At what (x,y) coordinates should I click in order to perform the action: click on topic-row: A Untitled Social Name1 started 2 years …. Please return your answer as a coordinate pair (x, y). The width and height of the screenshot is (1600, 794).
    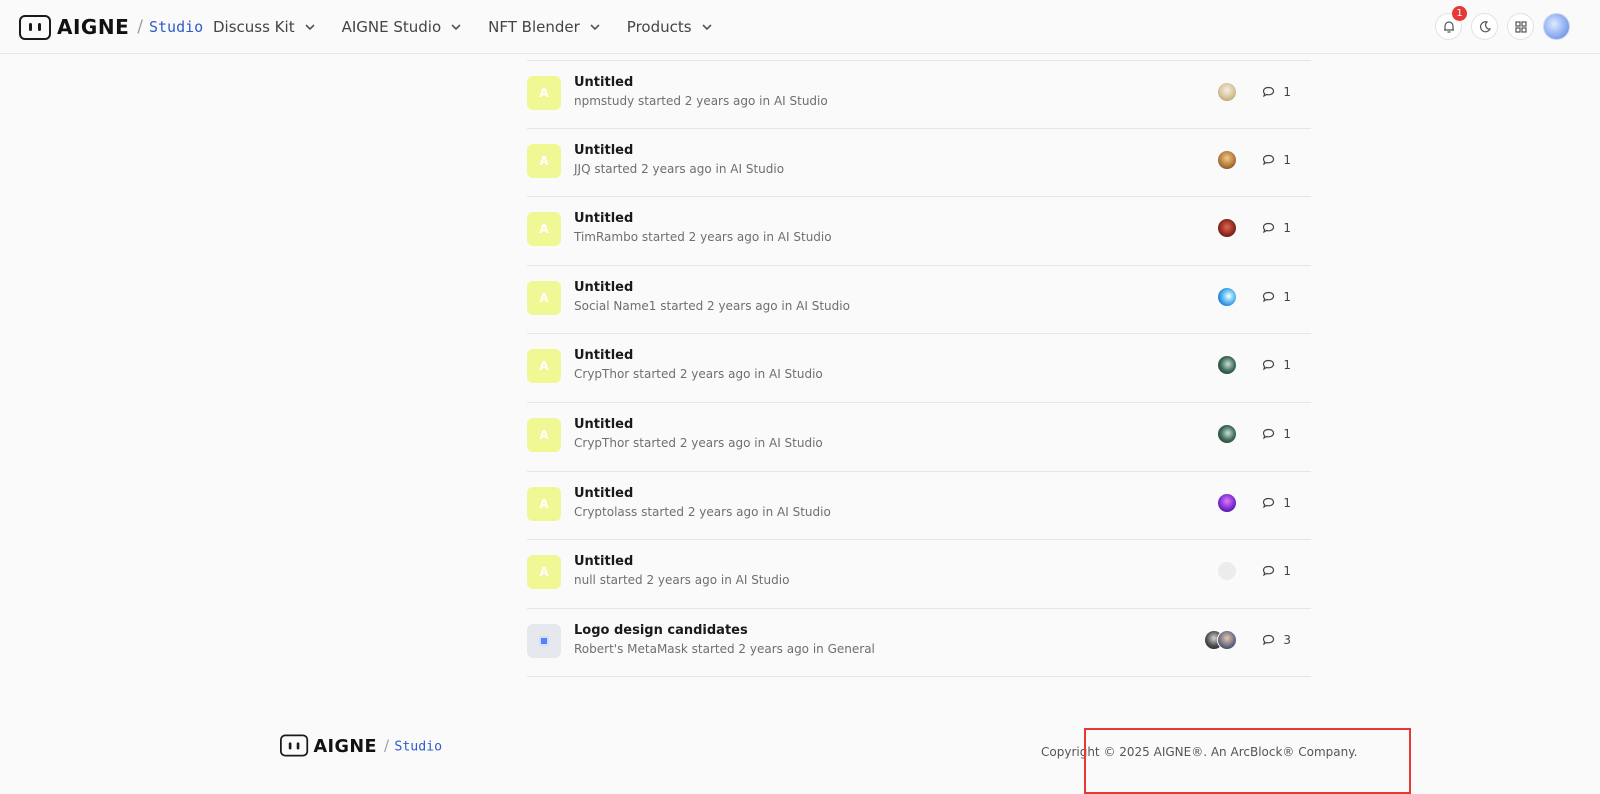
    Looking at the image, I should click on (919, 300).